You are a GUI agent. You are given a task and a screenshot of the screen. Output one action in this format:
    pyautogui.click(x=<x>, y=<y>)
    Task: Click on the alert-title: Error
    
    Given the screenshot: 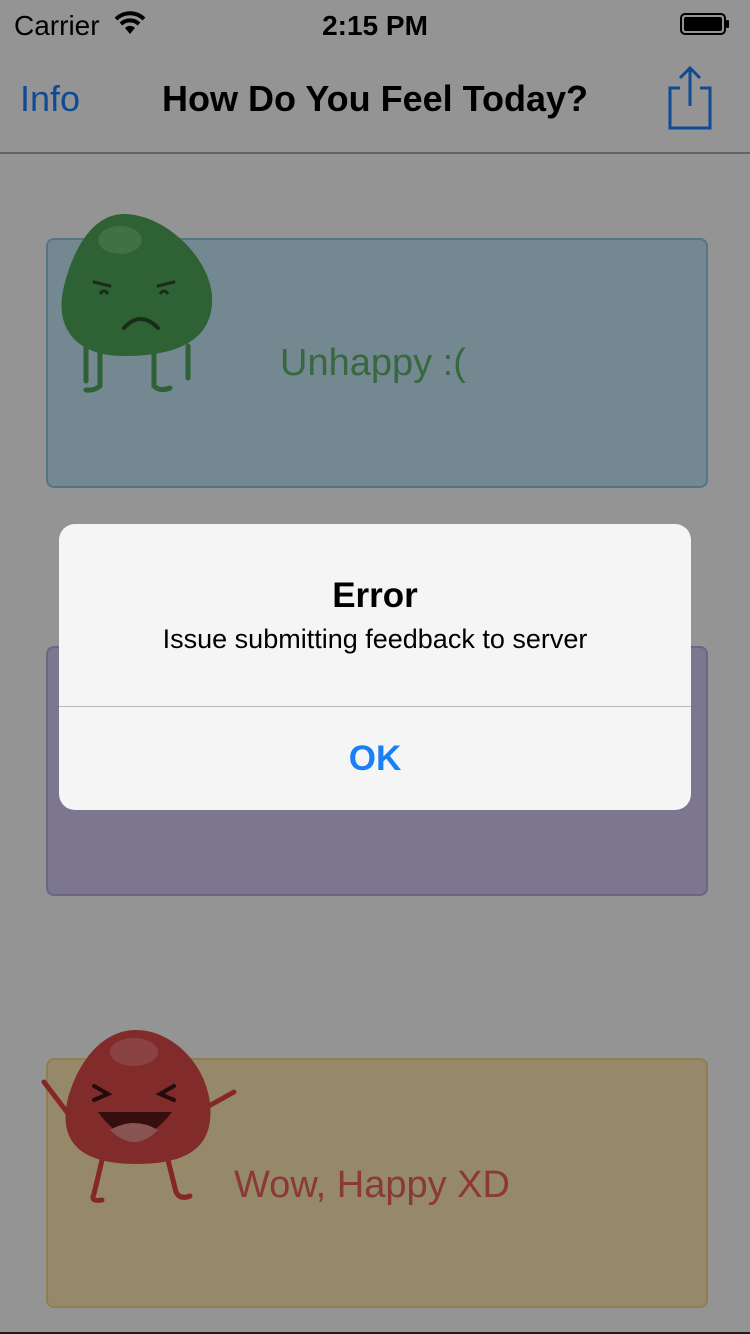 What is the action you would take?
    pyautogui.click(x=375, y=595)
    